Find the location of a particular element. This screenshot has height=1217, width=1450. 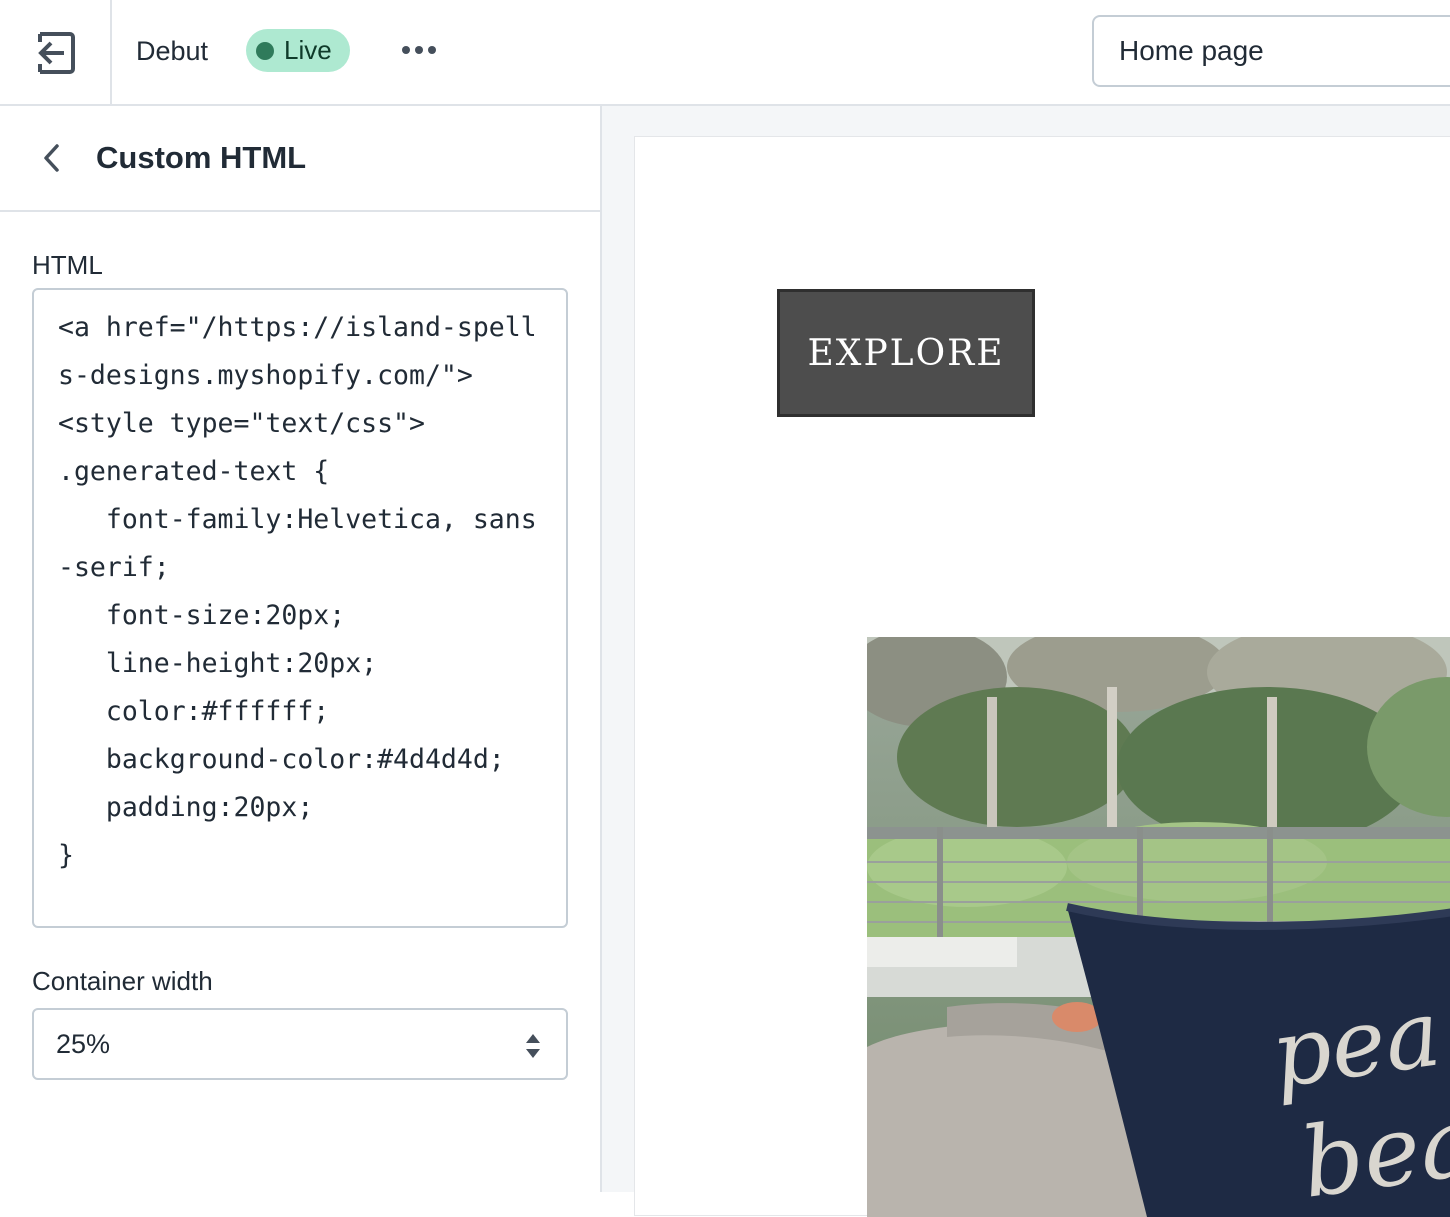

html-field-label: HTML is located at coordinates (67, 265).